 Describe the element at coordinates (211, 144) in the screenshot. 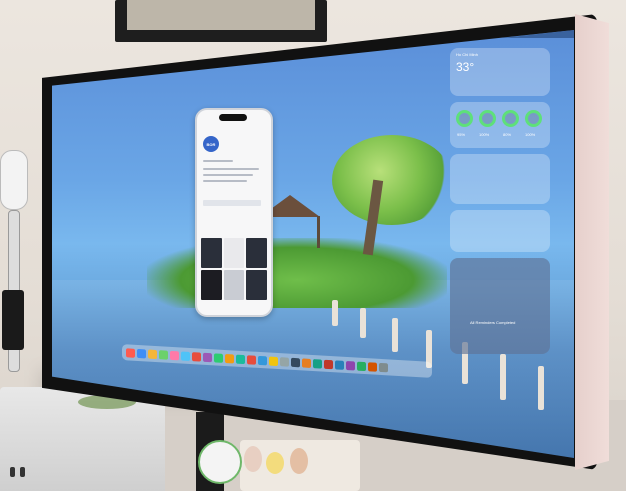

I see `profile-avatar: BOR` at that location.